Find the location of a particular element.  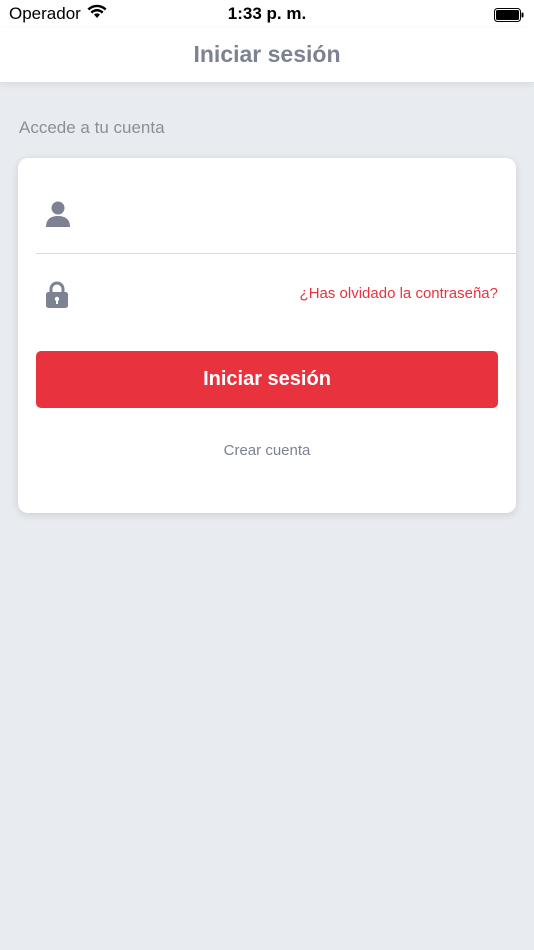

password-field is located at coordinates (189, 294).